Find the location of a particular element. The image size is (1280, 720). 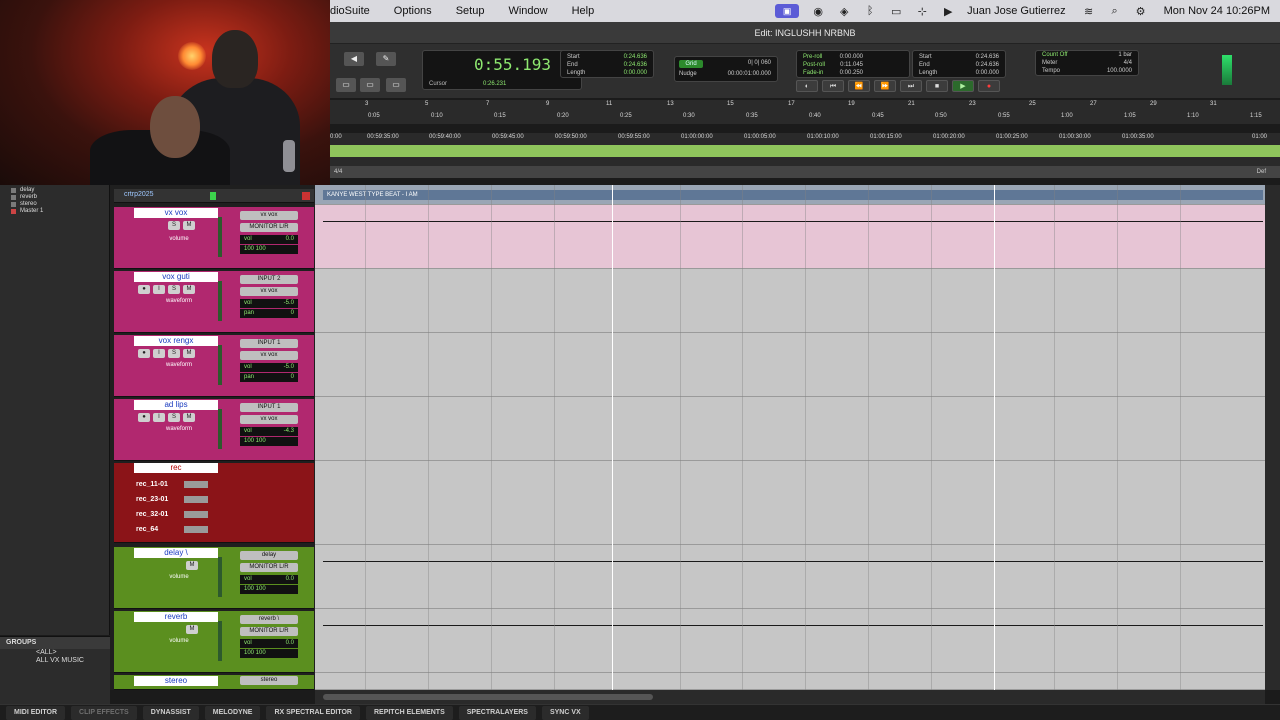

fadein-label: Fade-in is located at coordinates (813, 73).